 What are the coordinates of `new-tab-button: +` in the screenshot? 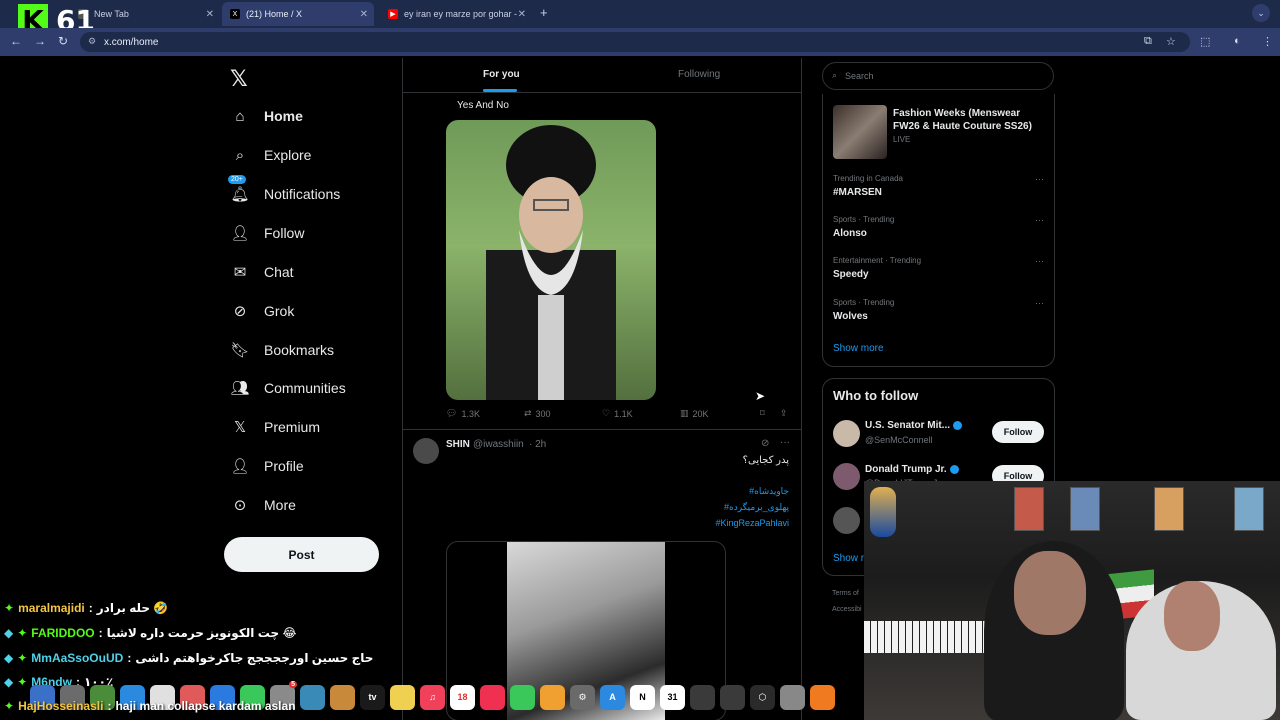 It's located at (544, 12).